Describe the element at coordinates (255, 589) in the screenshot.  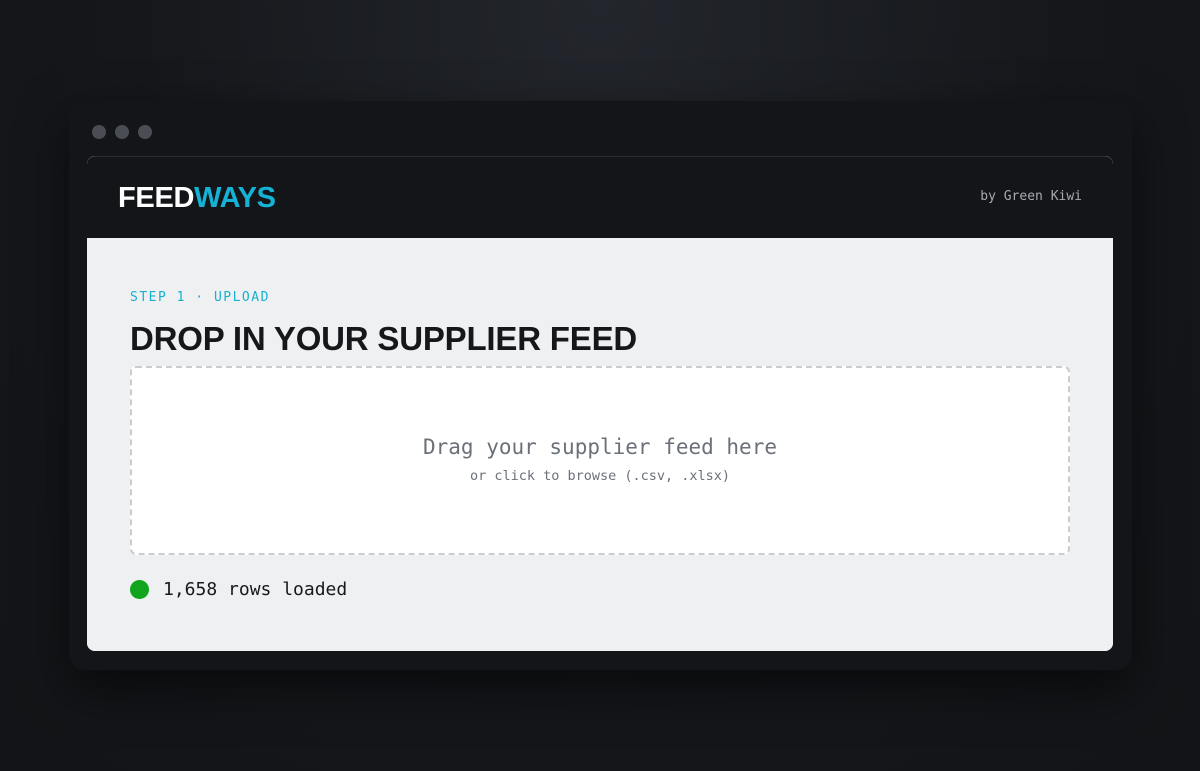
I see `status-text: 1,658 rows loaded` at that location.